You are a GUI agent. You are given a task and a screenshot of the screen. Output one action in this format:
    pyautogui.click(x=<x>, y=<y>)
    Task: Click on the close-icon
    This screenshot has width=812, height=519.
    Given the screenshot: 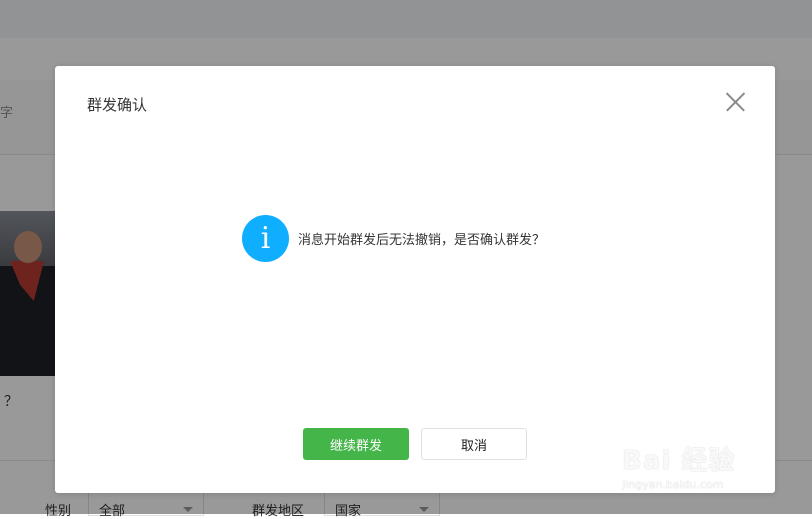 What is the action you would take?
    pyautogui.click(x=735, y=102)
    